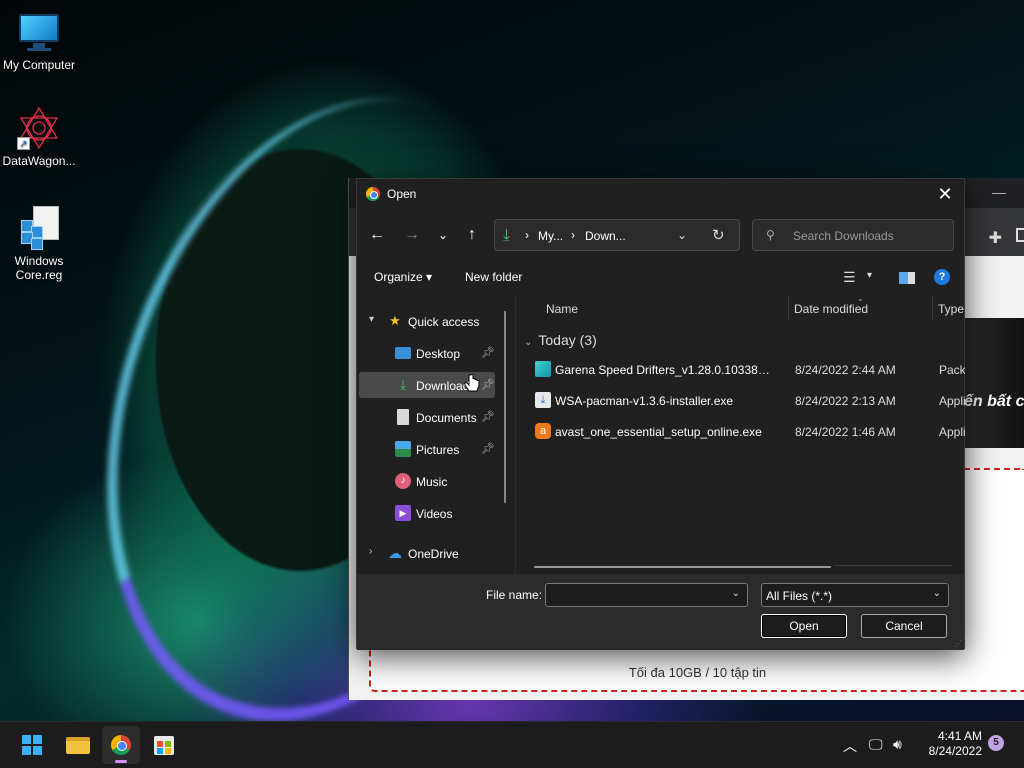  Describe the element at coordinates (718, 235) in the screenshot. I see `refresh-icon: ↻` at that location.